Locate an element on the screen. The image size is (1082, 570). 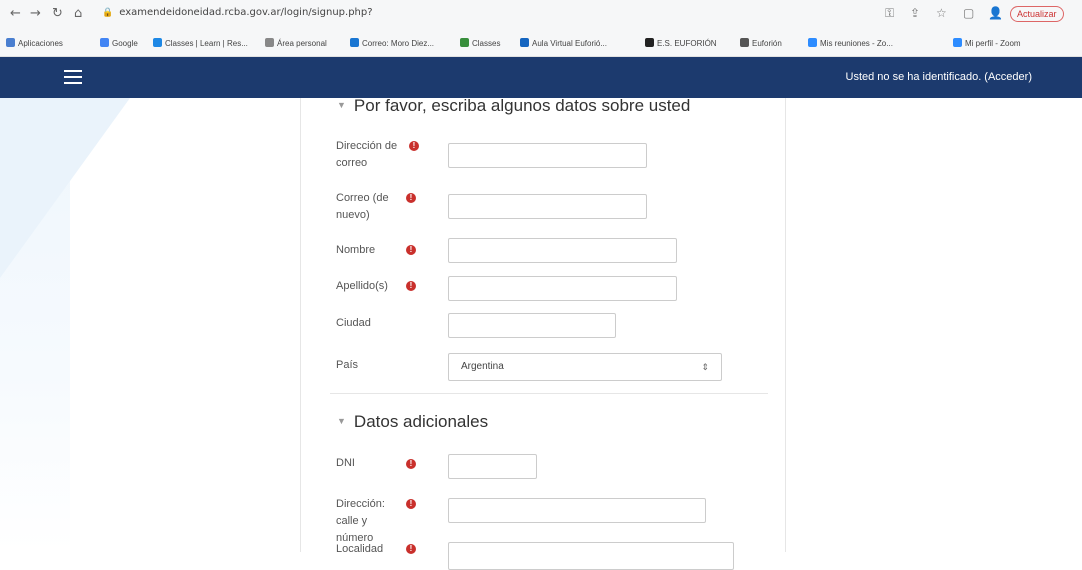
bookmark-label: Classes is located at coordinates (486, 43).